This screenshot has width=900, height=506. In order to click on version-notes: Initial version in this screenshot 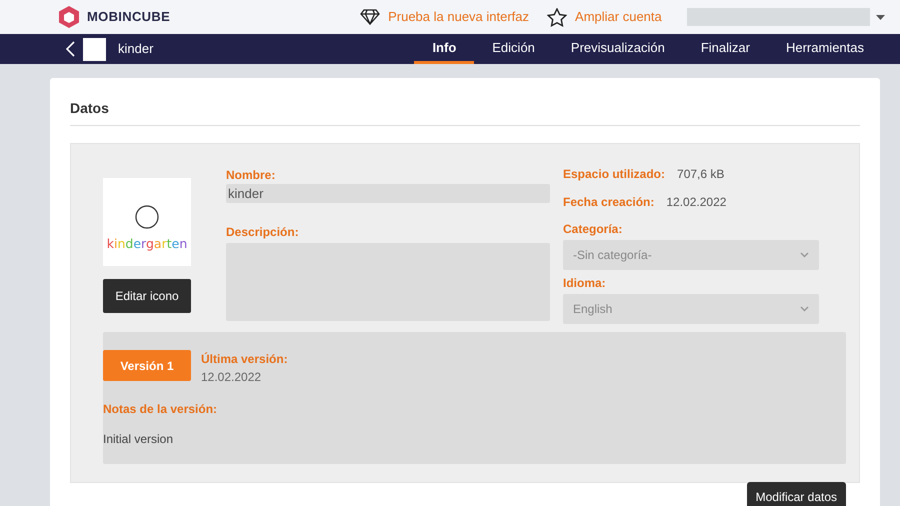, I will do `click(138, 439)`.